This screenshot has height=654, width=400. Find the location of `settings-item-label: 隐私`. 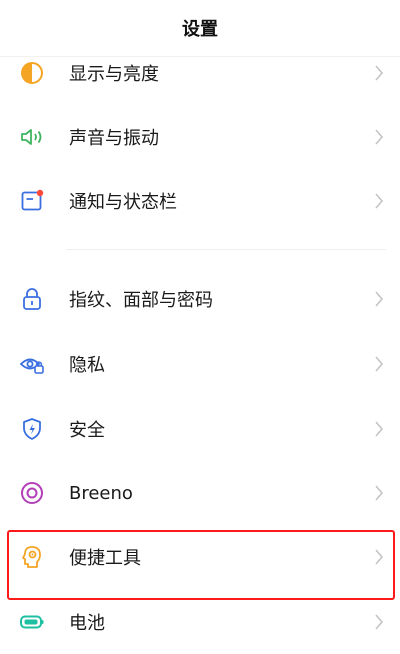

settings-item-label: 隐私 is located at coordinates (87, 365).